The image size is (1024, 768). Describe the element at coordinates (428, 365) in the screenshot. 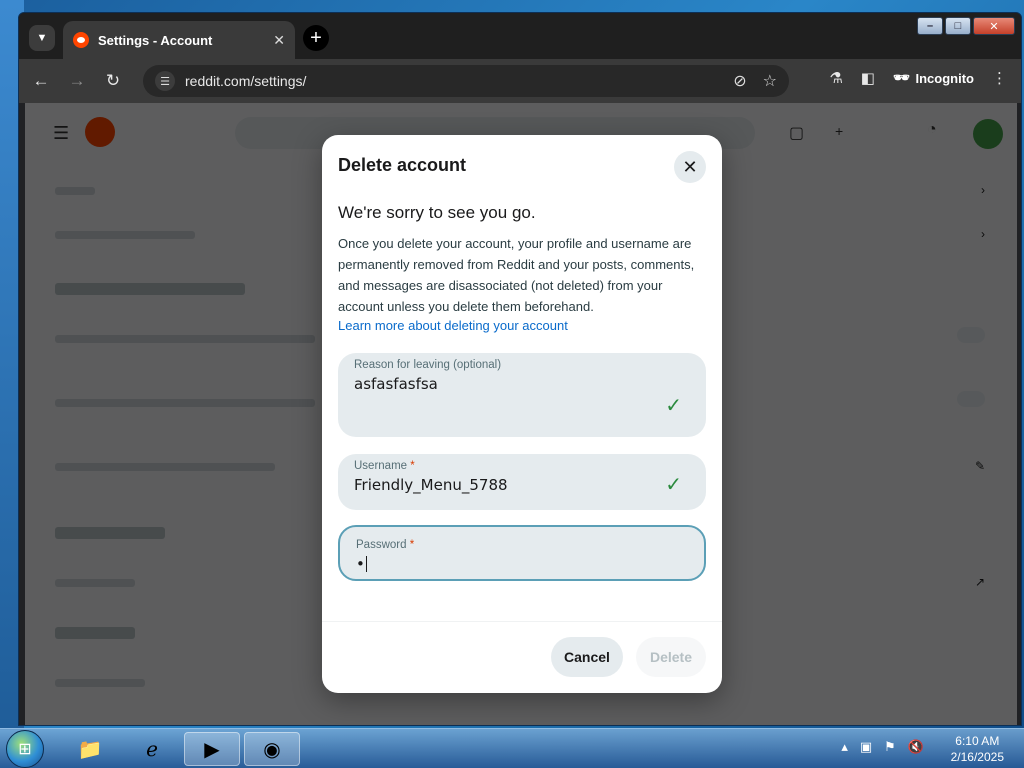

I see `reason-label: Reason for leaving (optional)` at that location.